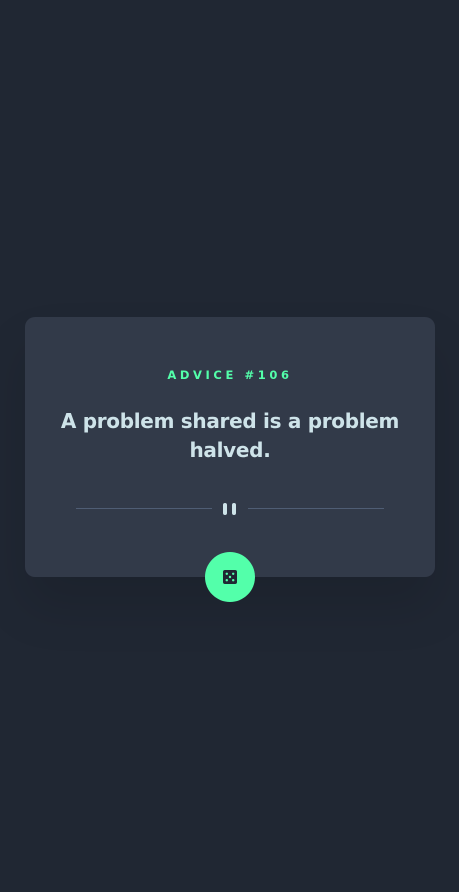 This screenshot has width=459, height=892. I want to click on advice-id: ADVICE #106, so click(230, 375).